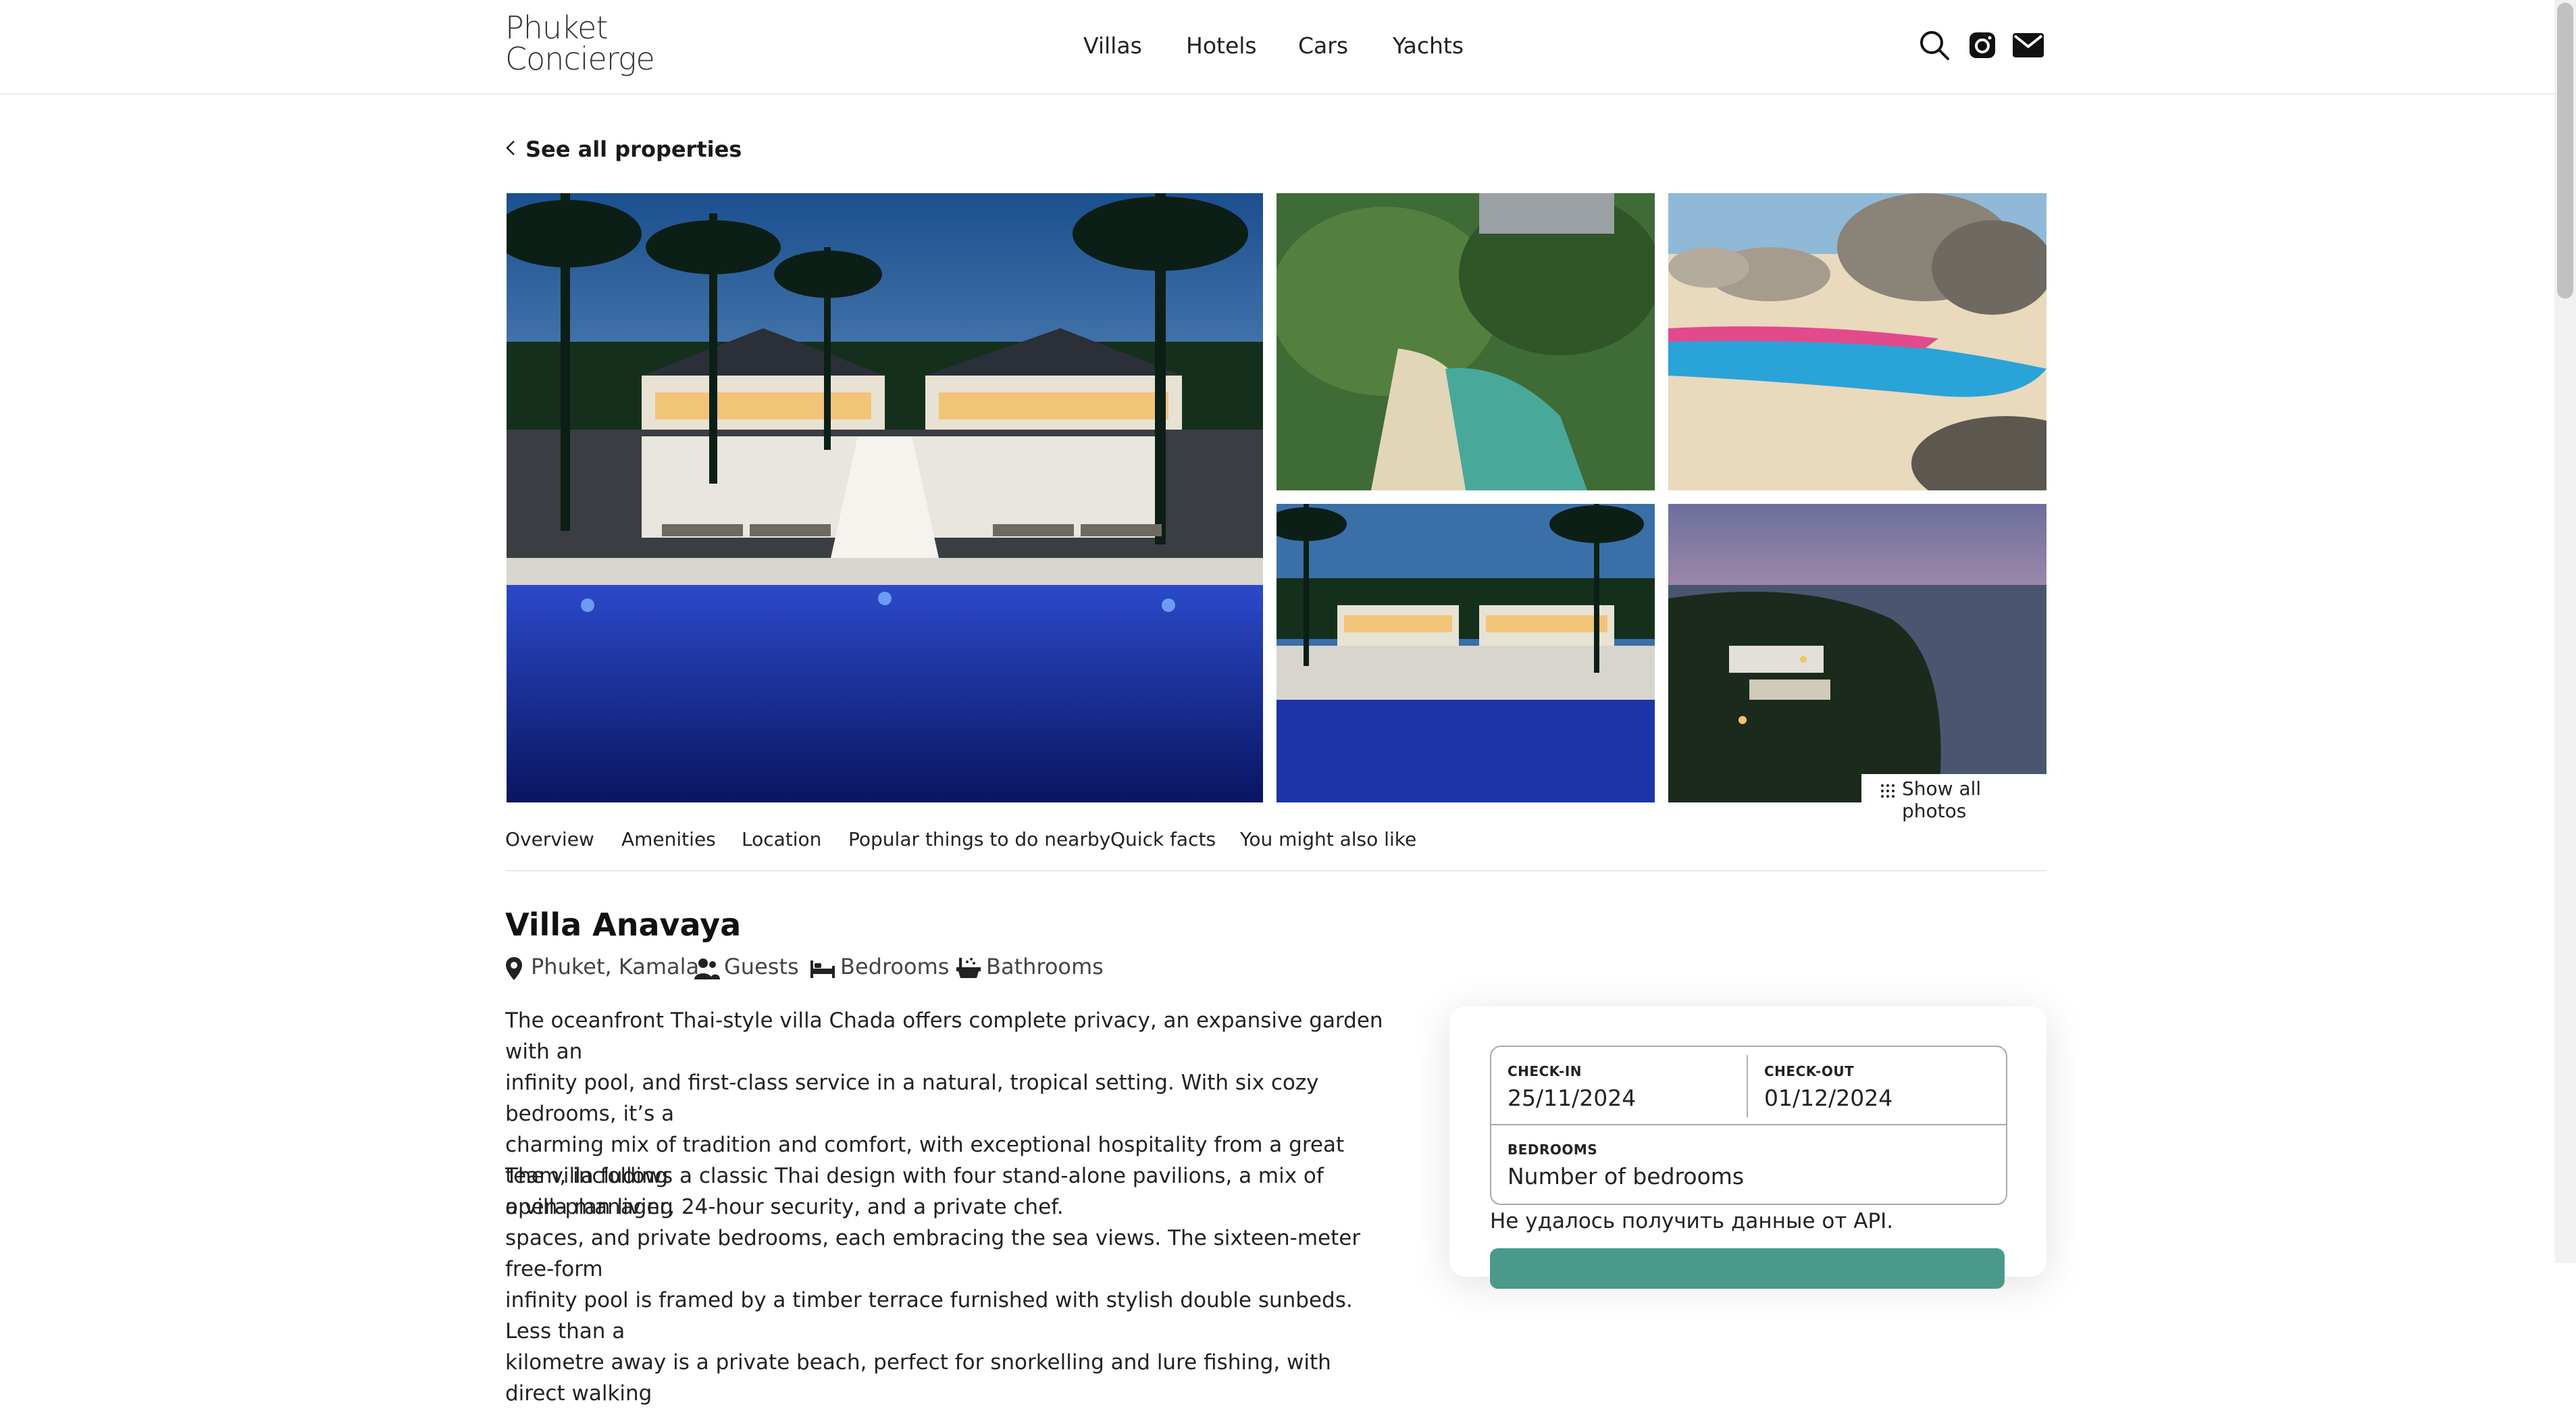 The height and width of the screenshot is (1409, 2576). What do you see at coordinates (1221, 45) in the screenshot?
I see `nav-hotels: Hotels` at bounding box center [1221, 45].